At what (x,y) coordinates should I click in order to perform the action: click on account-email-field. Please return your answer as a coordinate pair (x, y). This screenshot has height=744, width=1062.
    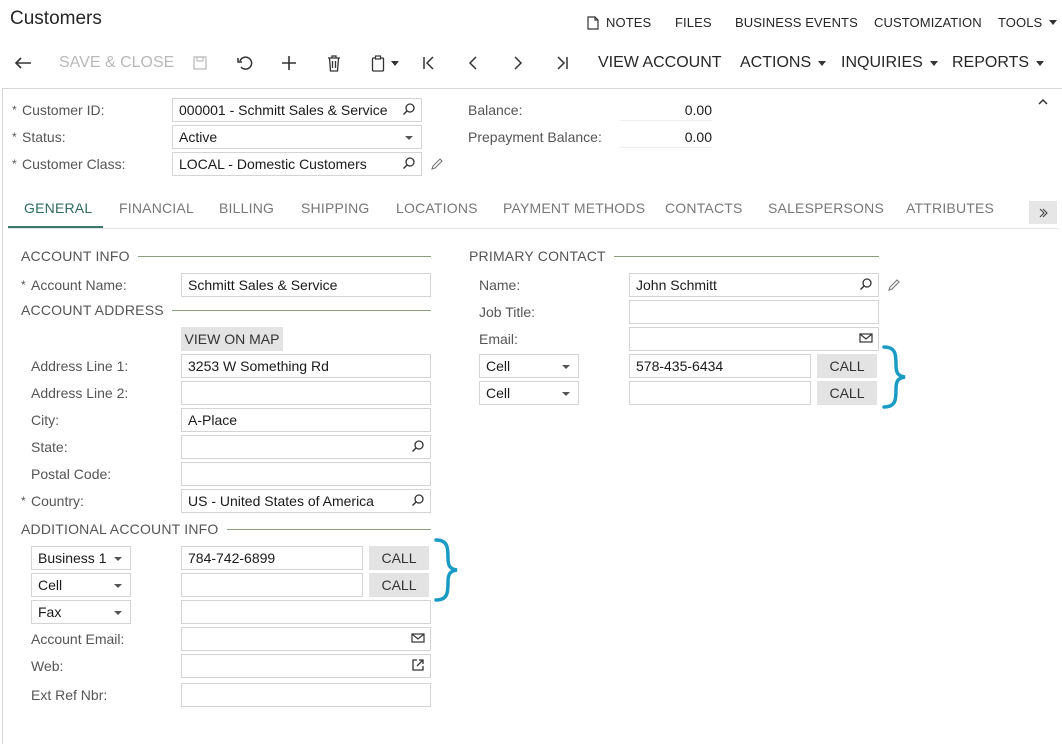
    Looking at the image, I should click on (306, 639).